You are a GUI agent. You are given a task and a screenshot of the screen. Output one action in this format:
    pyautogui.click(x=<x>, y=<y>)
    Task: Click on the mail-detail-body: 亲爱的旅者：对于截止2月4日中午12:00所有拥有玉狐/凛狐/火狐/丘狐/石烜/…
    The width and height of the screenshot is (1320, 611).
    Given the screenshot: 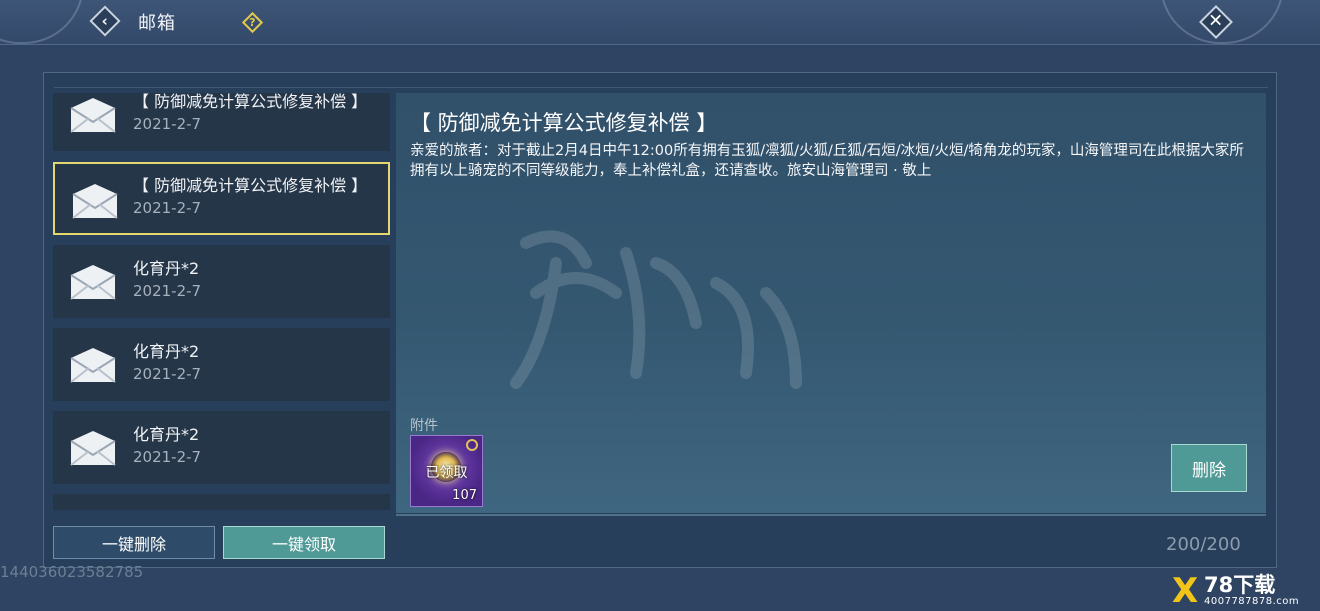 What is the action you would take?
    pyautogui.click(x=827, y=161)
    